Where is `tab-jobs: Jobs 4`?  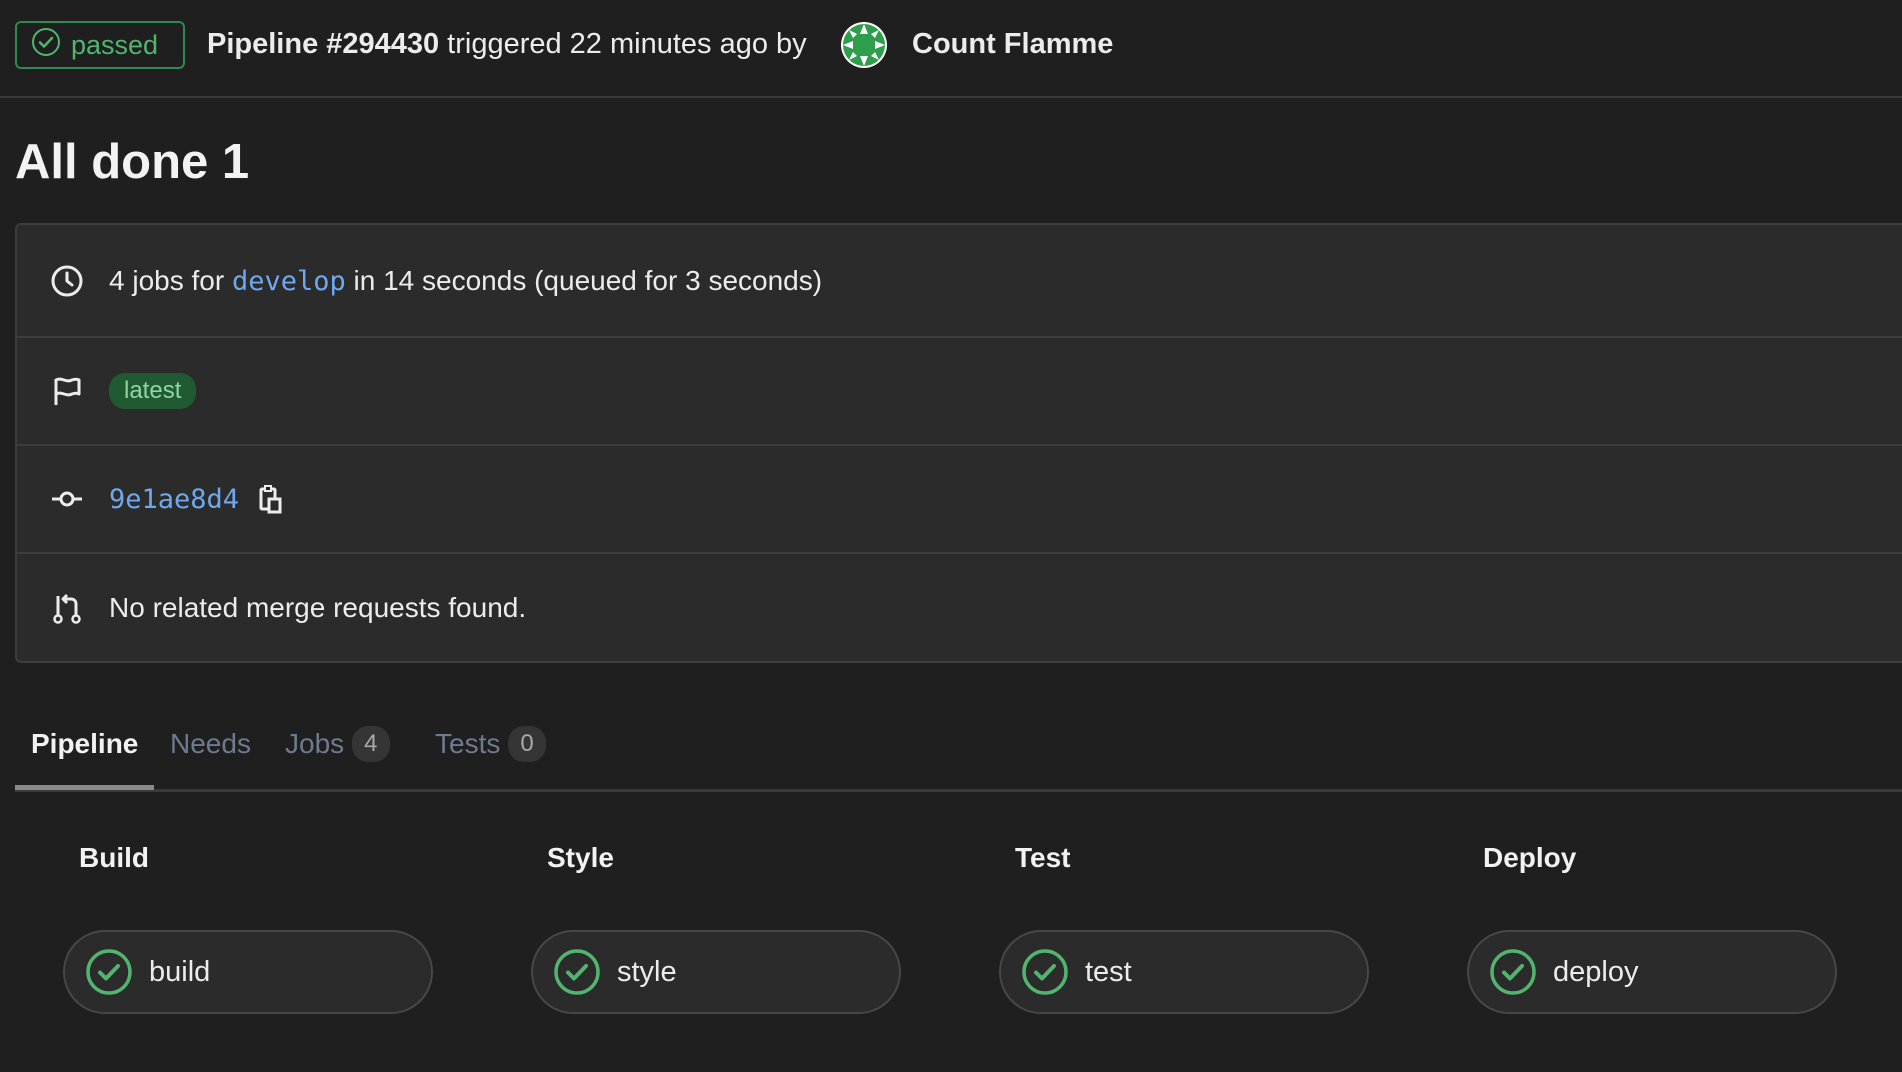 tab-jobs: Jobs 4 is located at coordinates (337, 744).